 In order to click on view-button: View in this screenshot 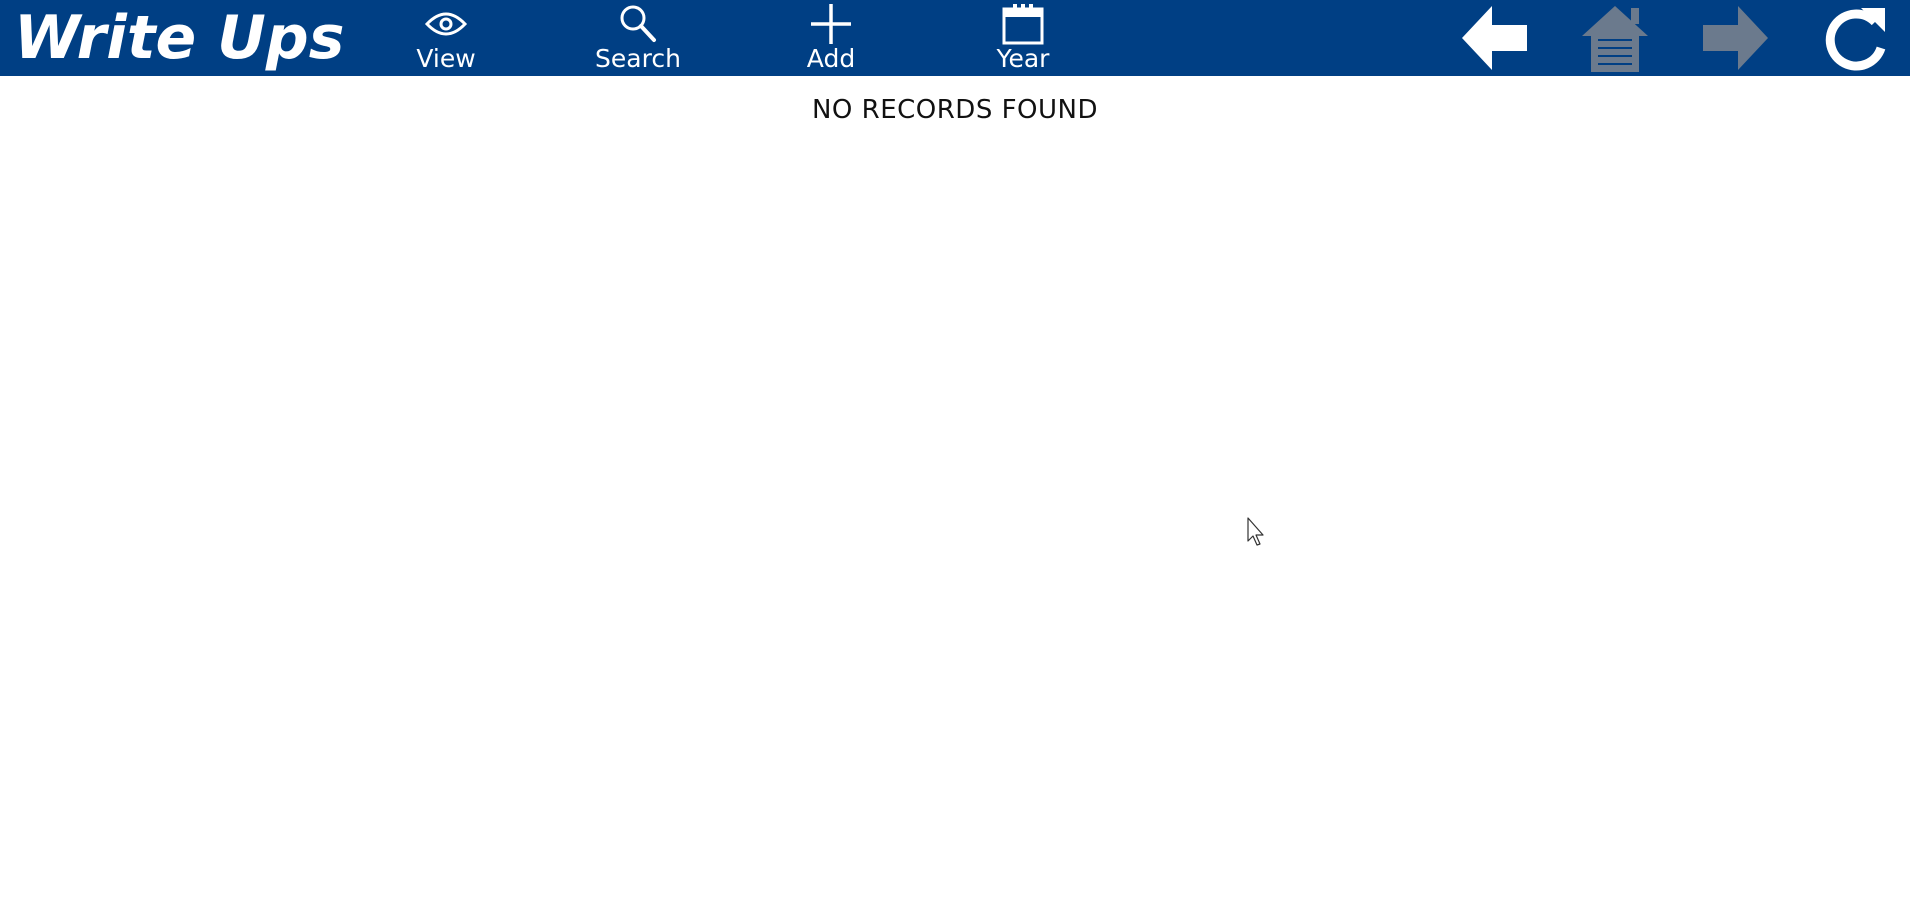, I will do `click(446, 38)`.